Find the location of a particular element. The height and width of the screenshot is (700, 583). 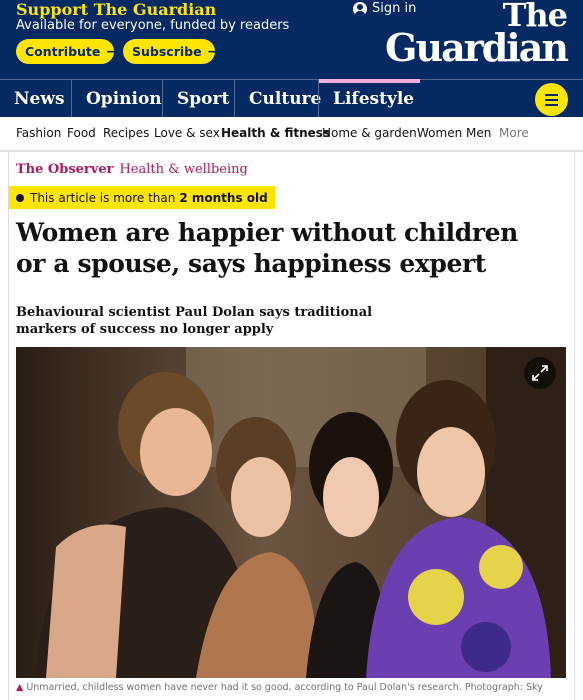

subnav-women: Women is located at coordinates (439, 133).